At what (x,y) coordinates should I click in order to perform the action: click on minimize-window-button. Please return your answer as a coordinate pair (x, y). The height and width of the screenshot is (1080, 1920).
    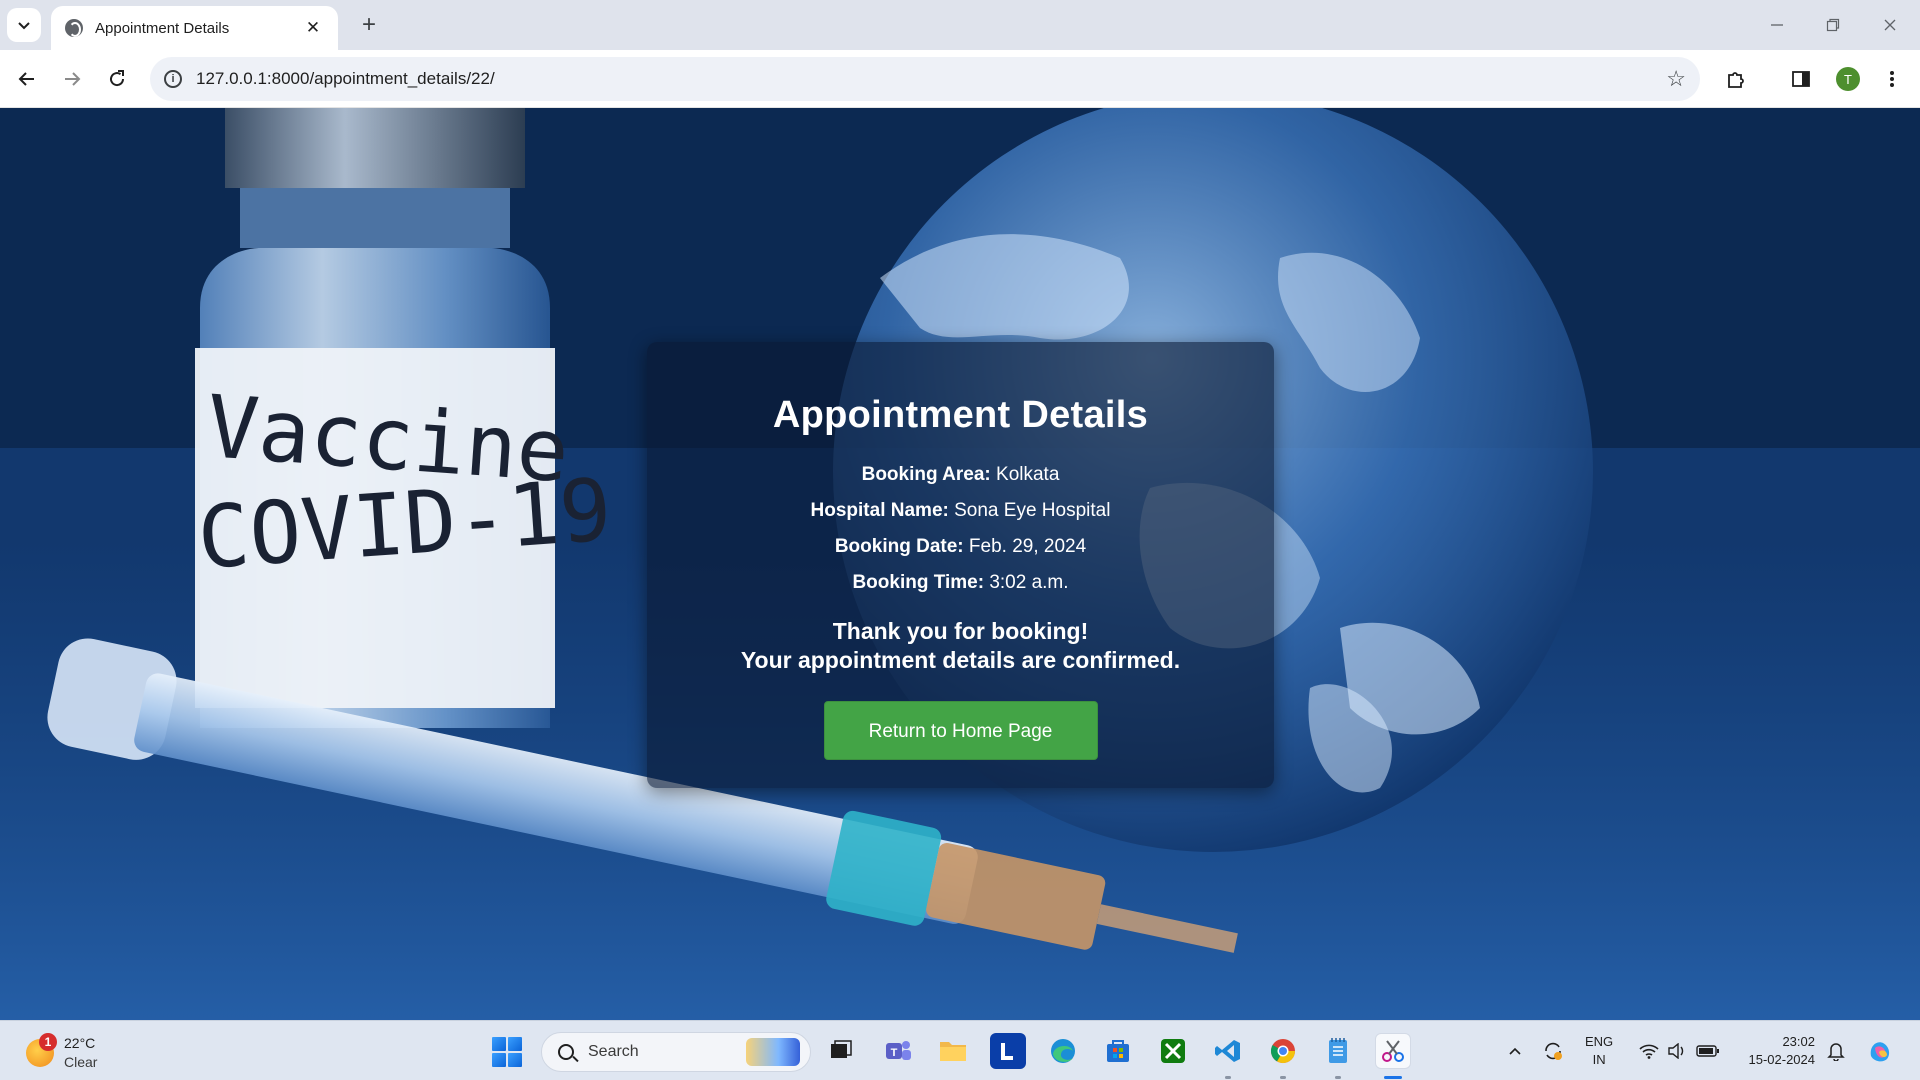
    Looking at the image, I should click on (1777, 25).